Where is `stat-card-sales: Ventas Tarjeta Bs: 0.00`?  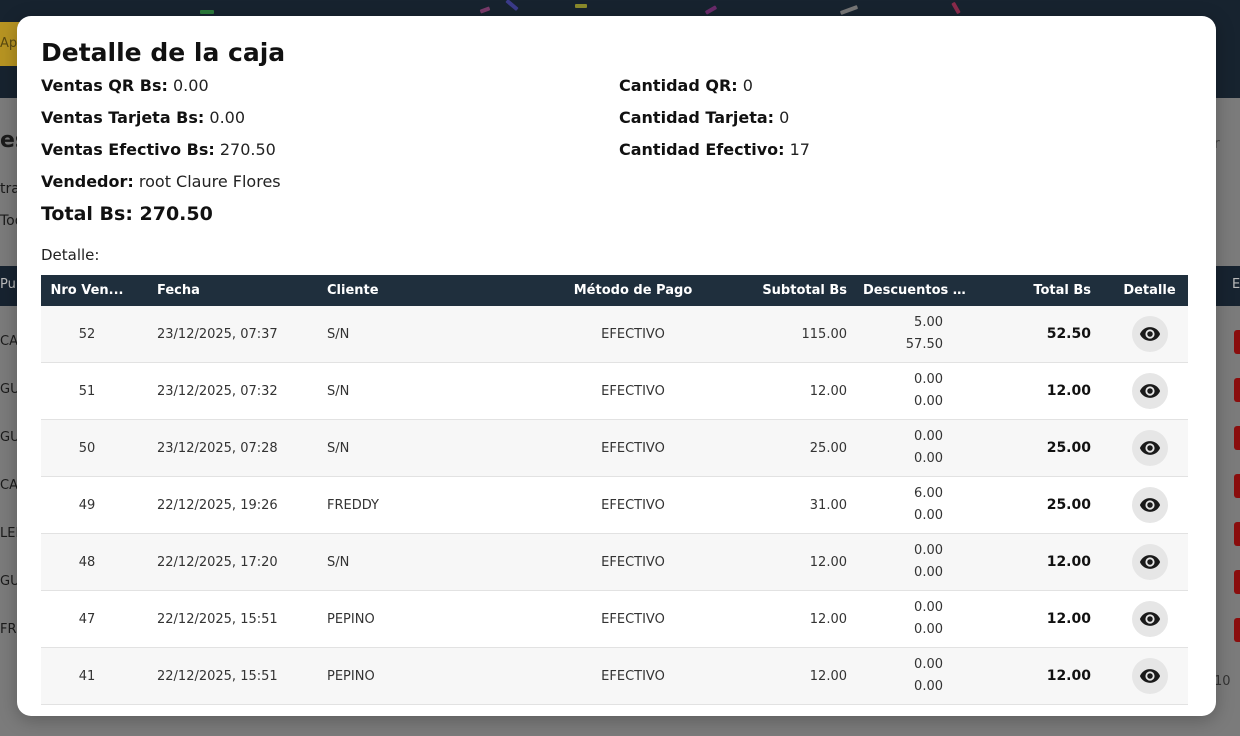
stat-card-sales: Ventas Tarjeta Bs: 0.00 is located at coordinates (143, 117).